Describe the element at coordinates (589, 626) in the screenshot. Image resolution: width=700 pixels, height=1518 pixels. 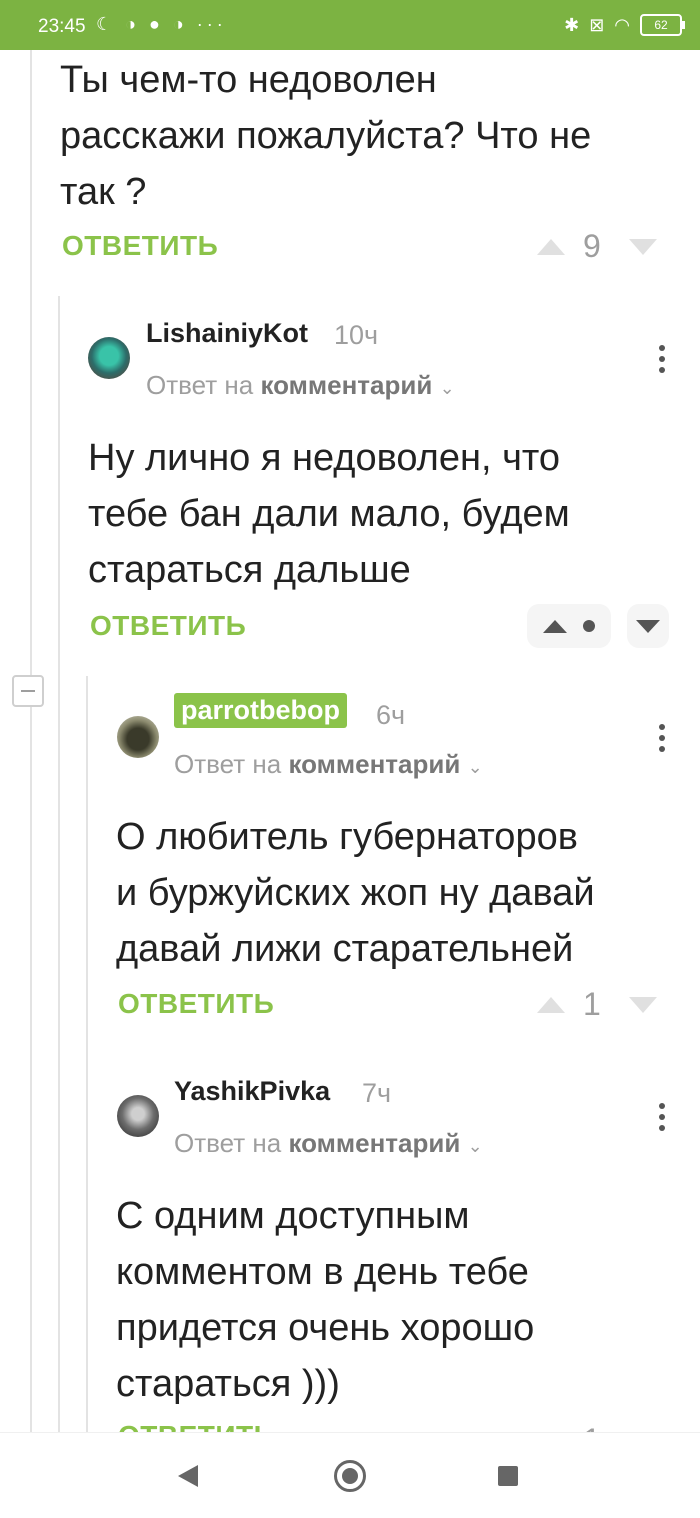
I see `score-dot-icon` at that location.